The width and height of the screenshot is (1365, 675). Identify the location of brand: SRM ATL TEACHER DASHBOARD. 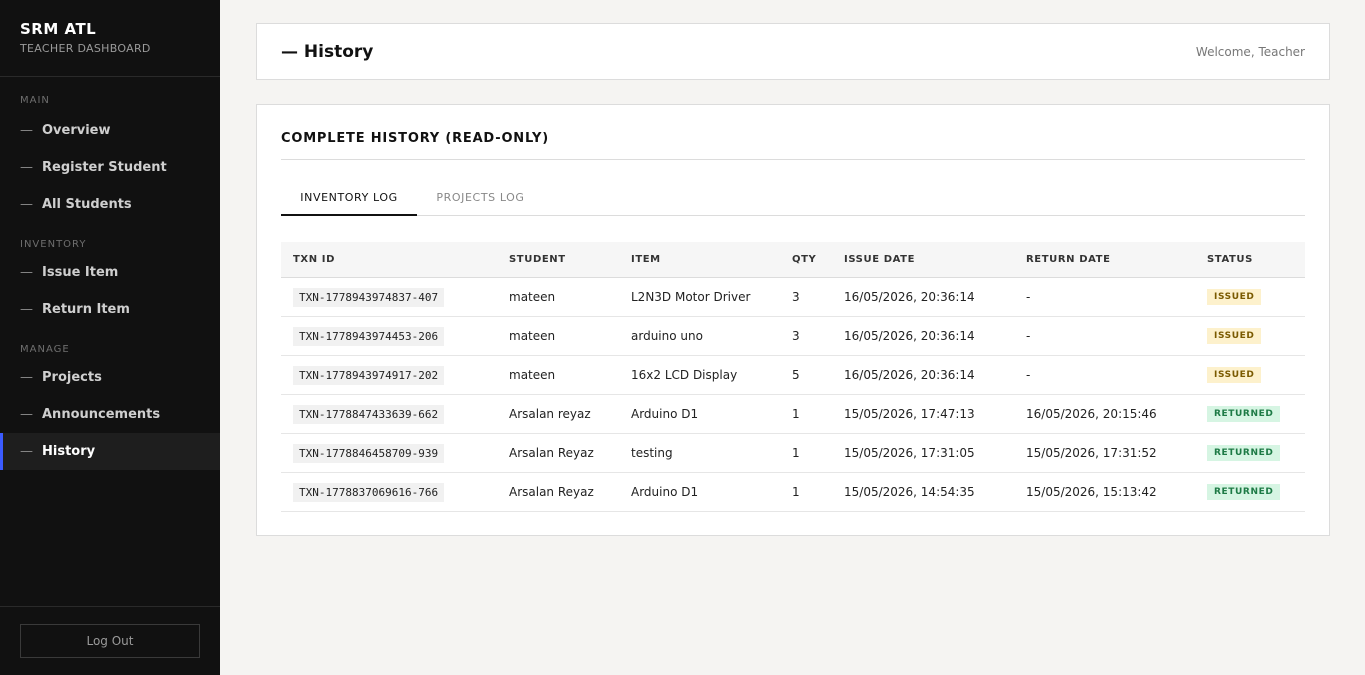
(110, 38).